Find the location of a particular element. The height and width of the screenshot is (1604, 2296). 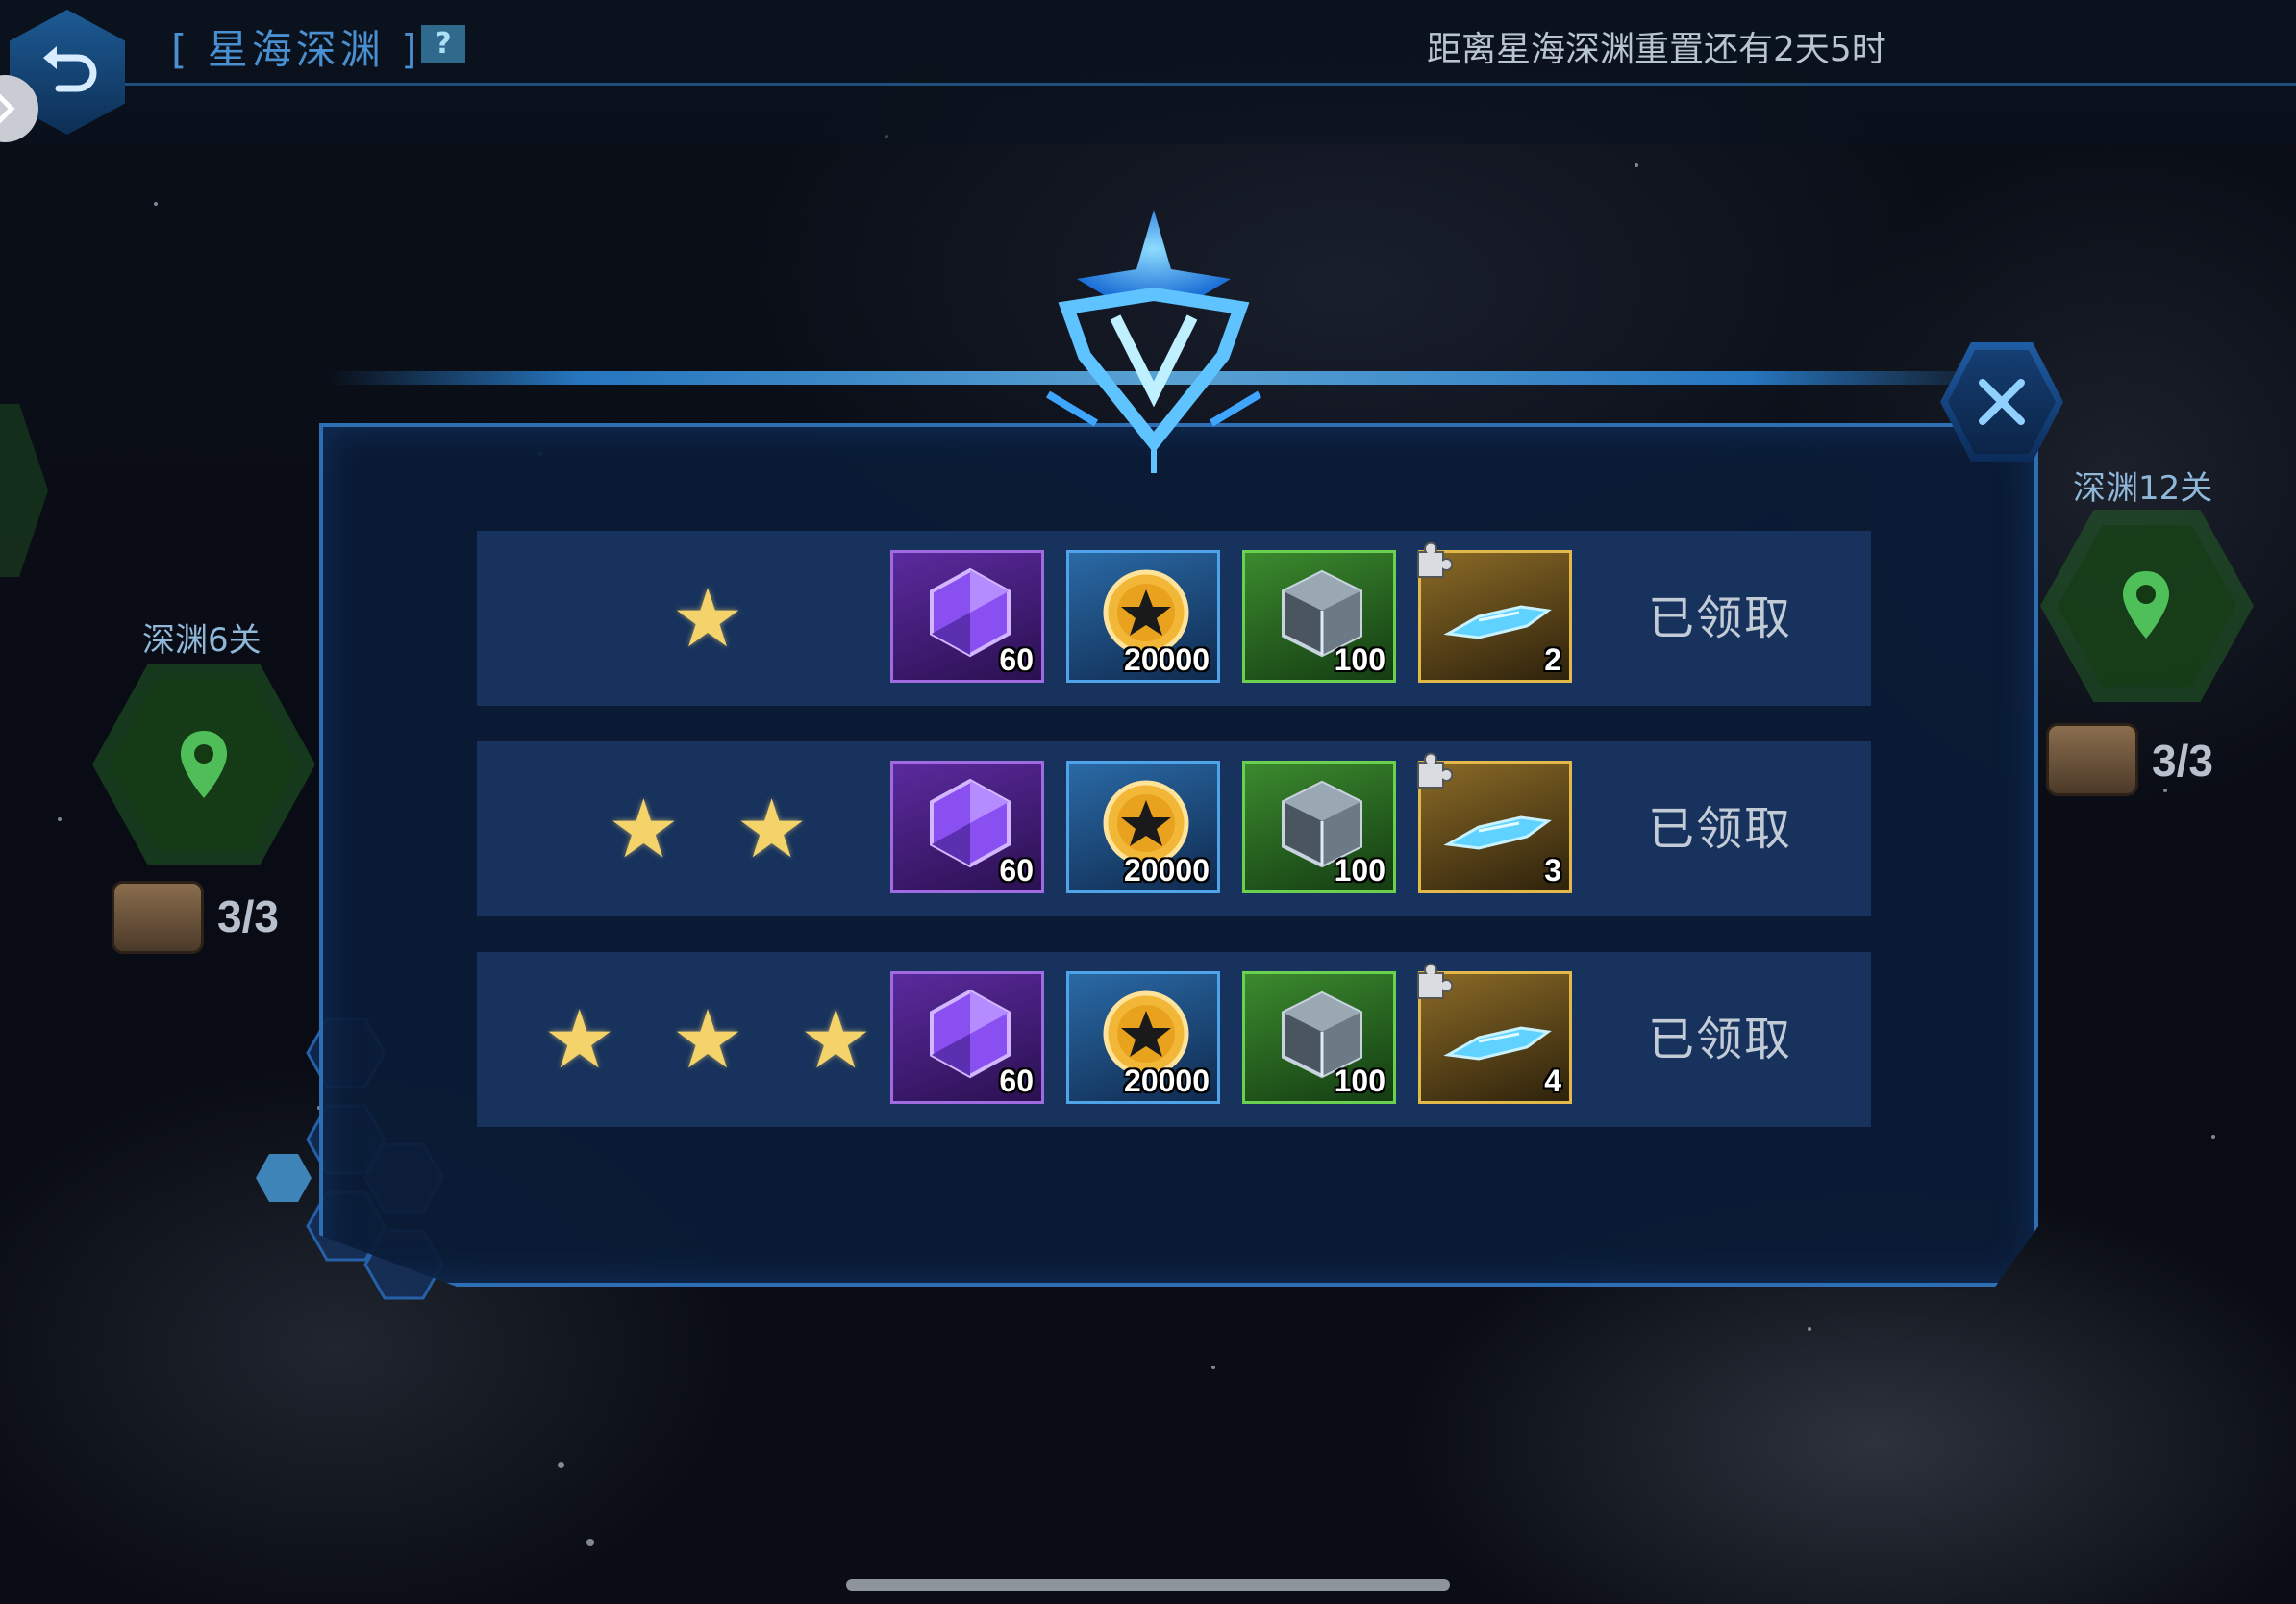

item-quantity: 3 is located at coordinates (1552, 870).